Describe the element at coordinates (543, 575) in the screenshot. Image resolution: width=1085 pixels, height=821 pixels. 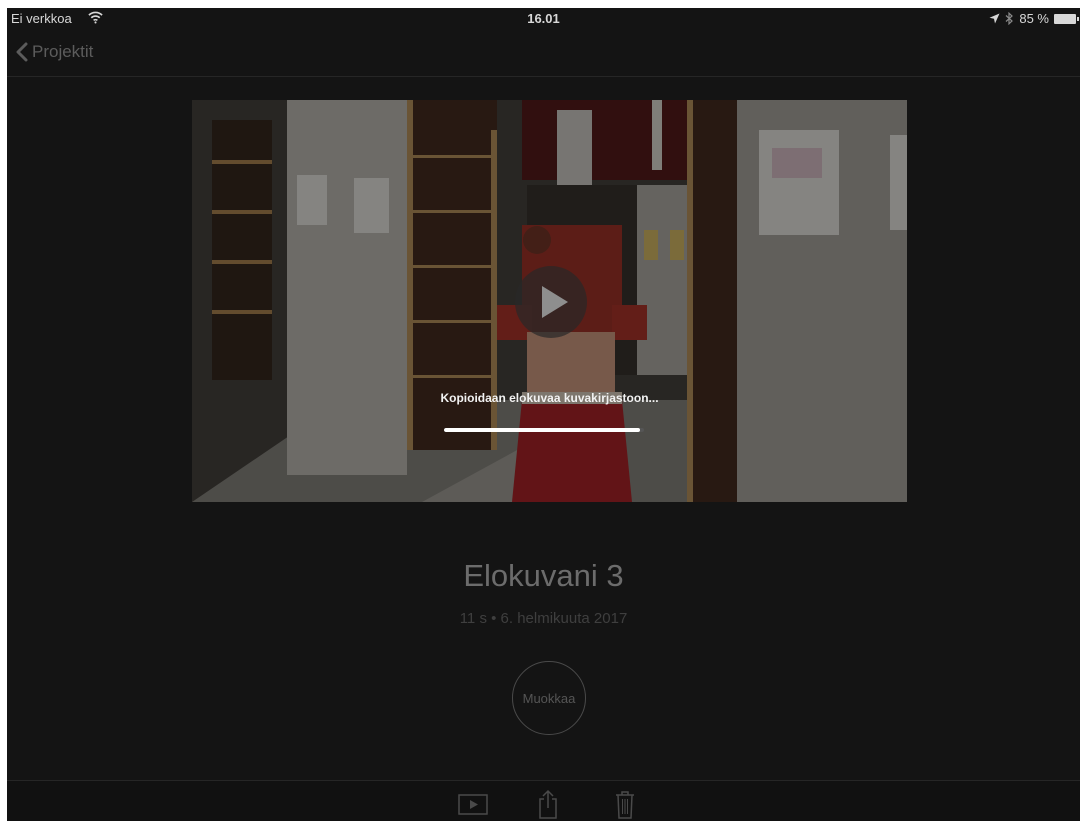
I see `project-title: Elokuvani 3` at that location.